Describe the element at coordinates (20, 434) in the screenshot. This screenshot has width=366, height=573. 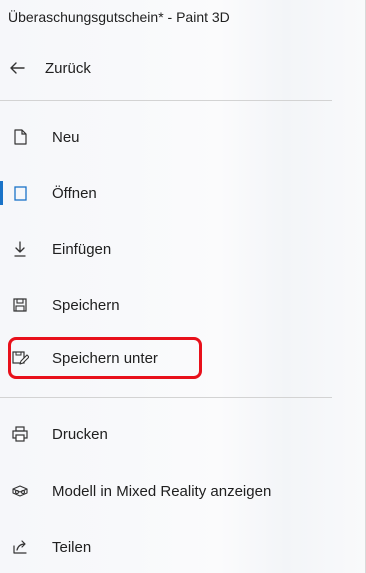
I see `print-icon` at that location.